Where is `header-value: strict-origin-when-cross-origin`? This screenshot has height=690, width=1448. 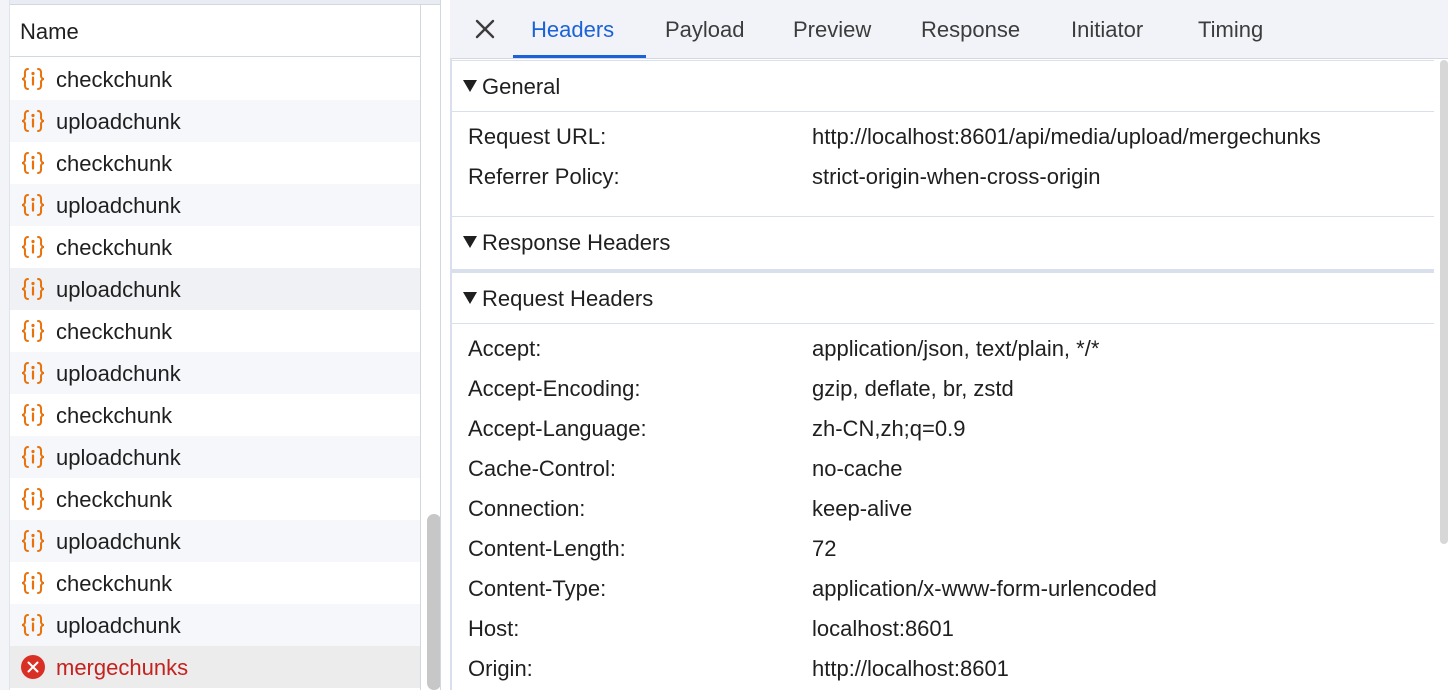
header-value: strict-origin-when-cross-origin is located at coordinates (956, 176).